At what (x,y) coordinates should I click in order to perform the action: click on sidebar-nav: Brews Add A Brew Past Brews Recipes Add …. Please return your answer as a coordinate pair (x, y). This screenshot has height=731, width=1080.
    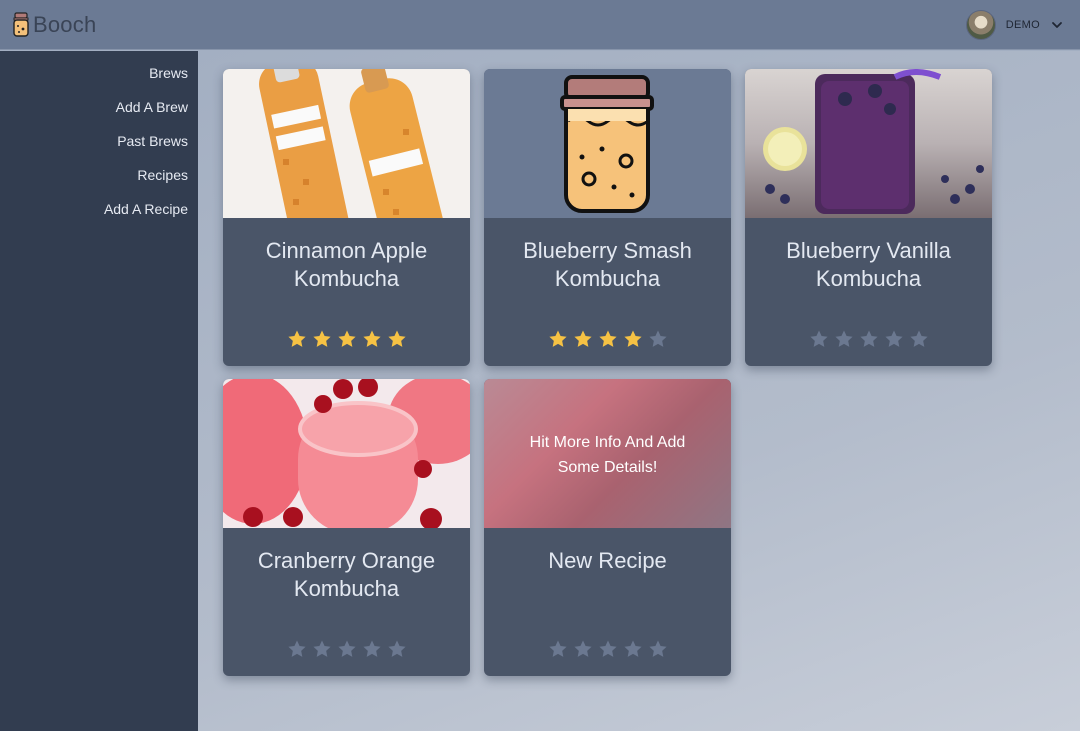
    Looking at the image, I should click on (99, 142).